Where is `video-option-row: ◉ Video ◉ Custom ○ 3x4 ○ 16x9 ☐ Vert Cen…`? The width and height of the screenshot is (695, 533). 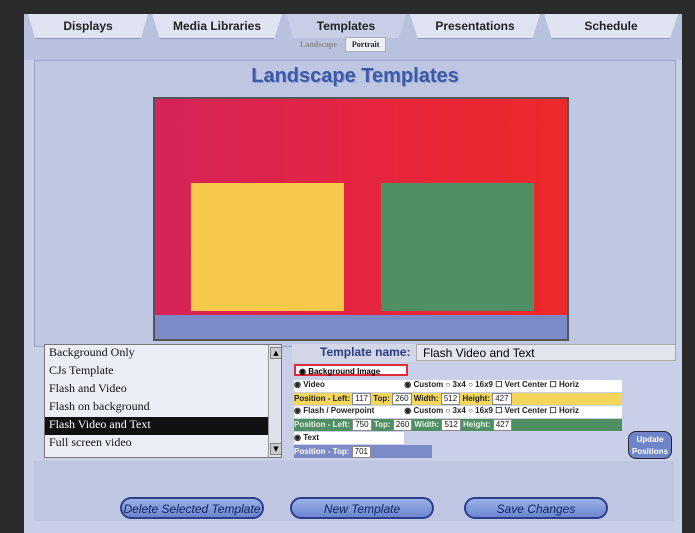 video-option-row: ◉ Video ◉ Custom ○ 3x4 ○ 16x9 ☐ Vert Cen… is located at coordinates (458, 386).